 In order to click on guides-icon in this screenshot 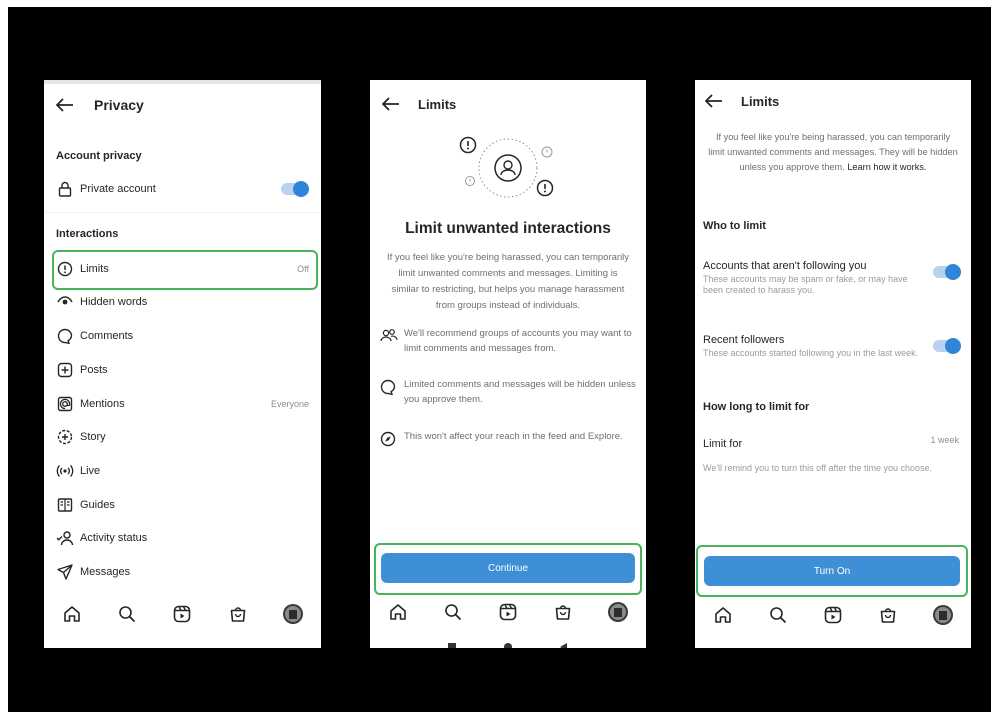, I will do `click(65, 505)`.